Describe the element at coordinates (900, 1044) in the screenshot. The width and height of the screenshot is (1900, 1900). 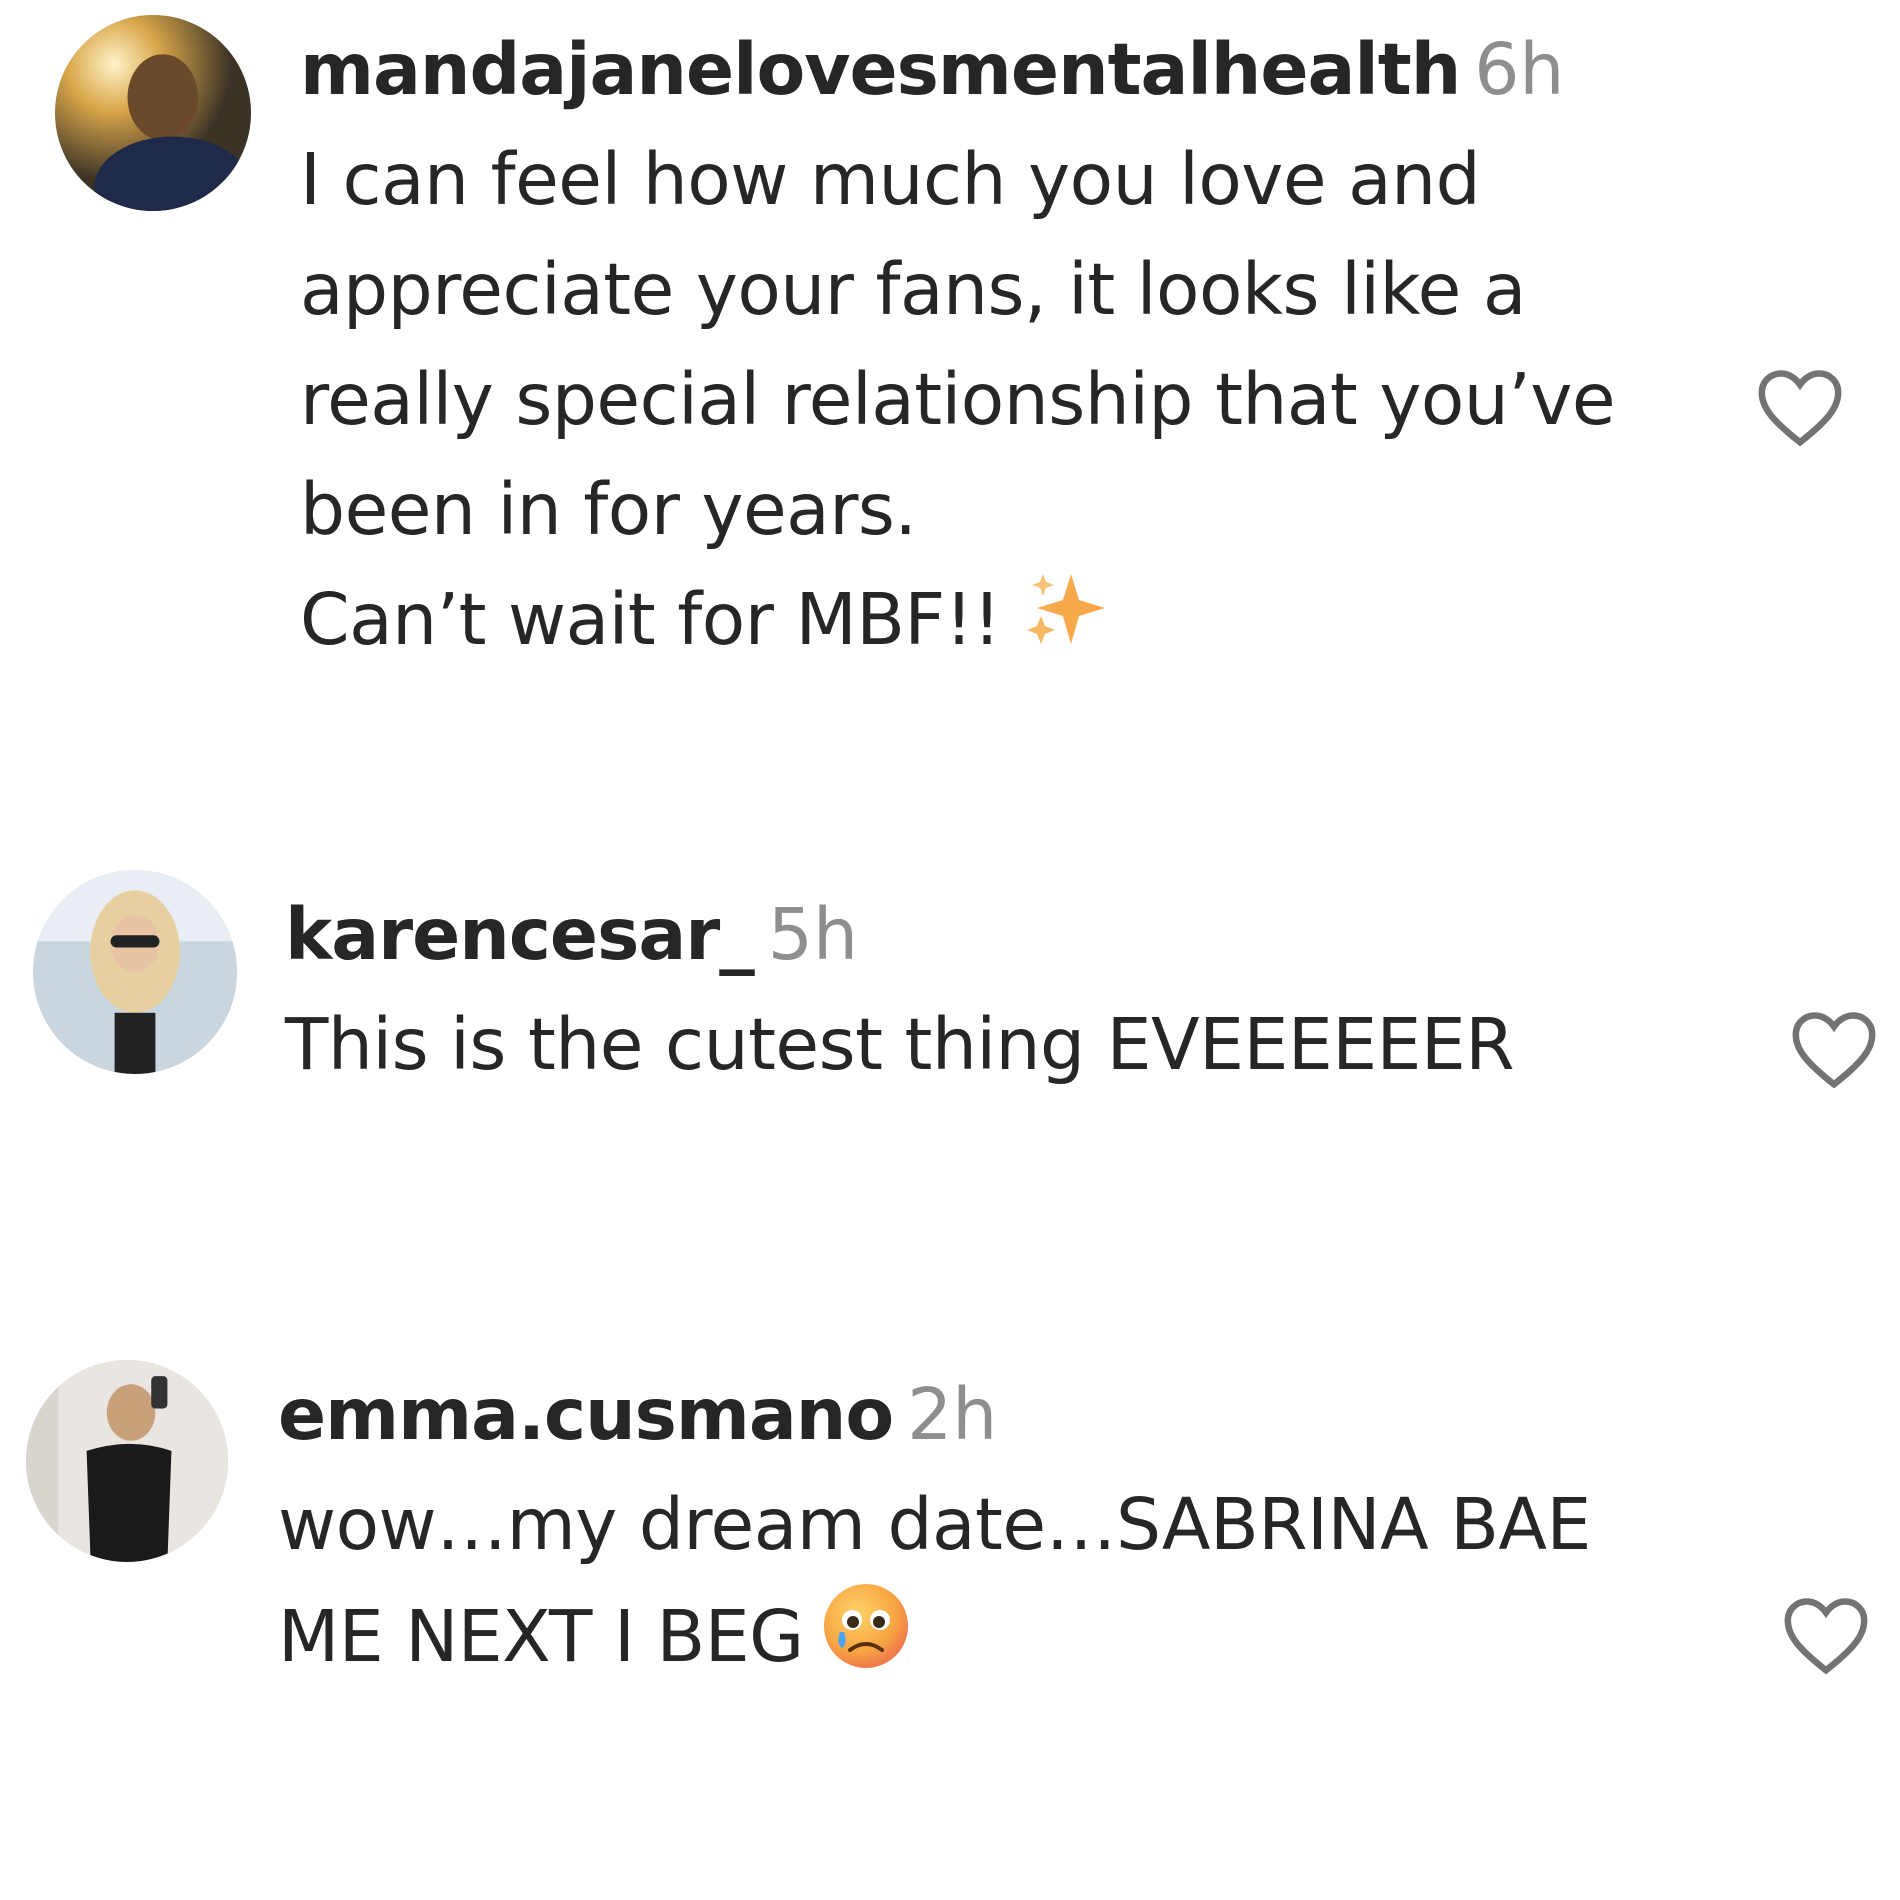
I see `comment-text-line: This is the cutest thing EVEEEEEER` at that location.